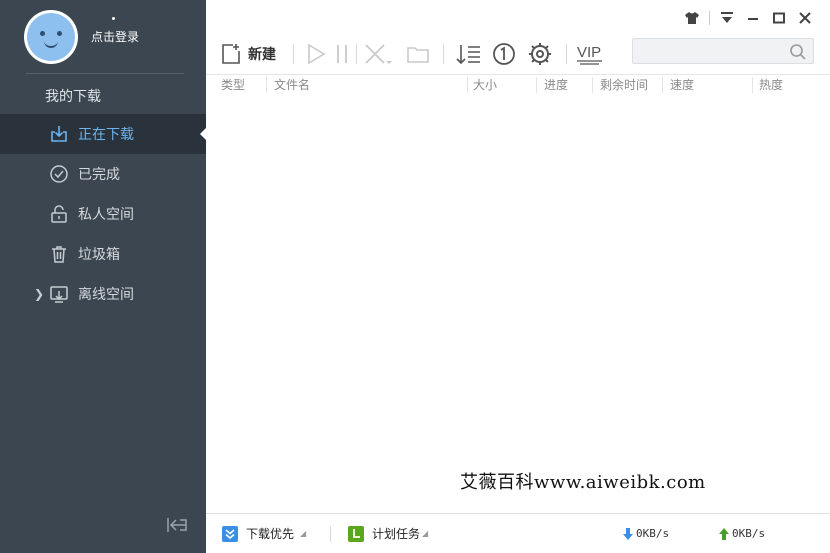 The width and height of the screenshot is (830, 553). I want to click on column-header-speed: 速度, so click(682, 85).